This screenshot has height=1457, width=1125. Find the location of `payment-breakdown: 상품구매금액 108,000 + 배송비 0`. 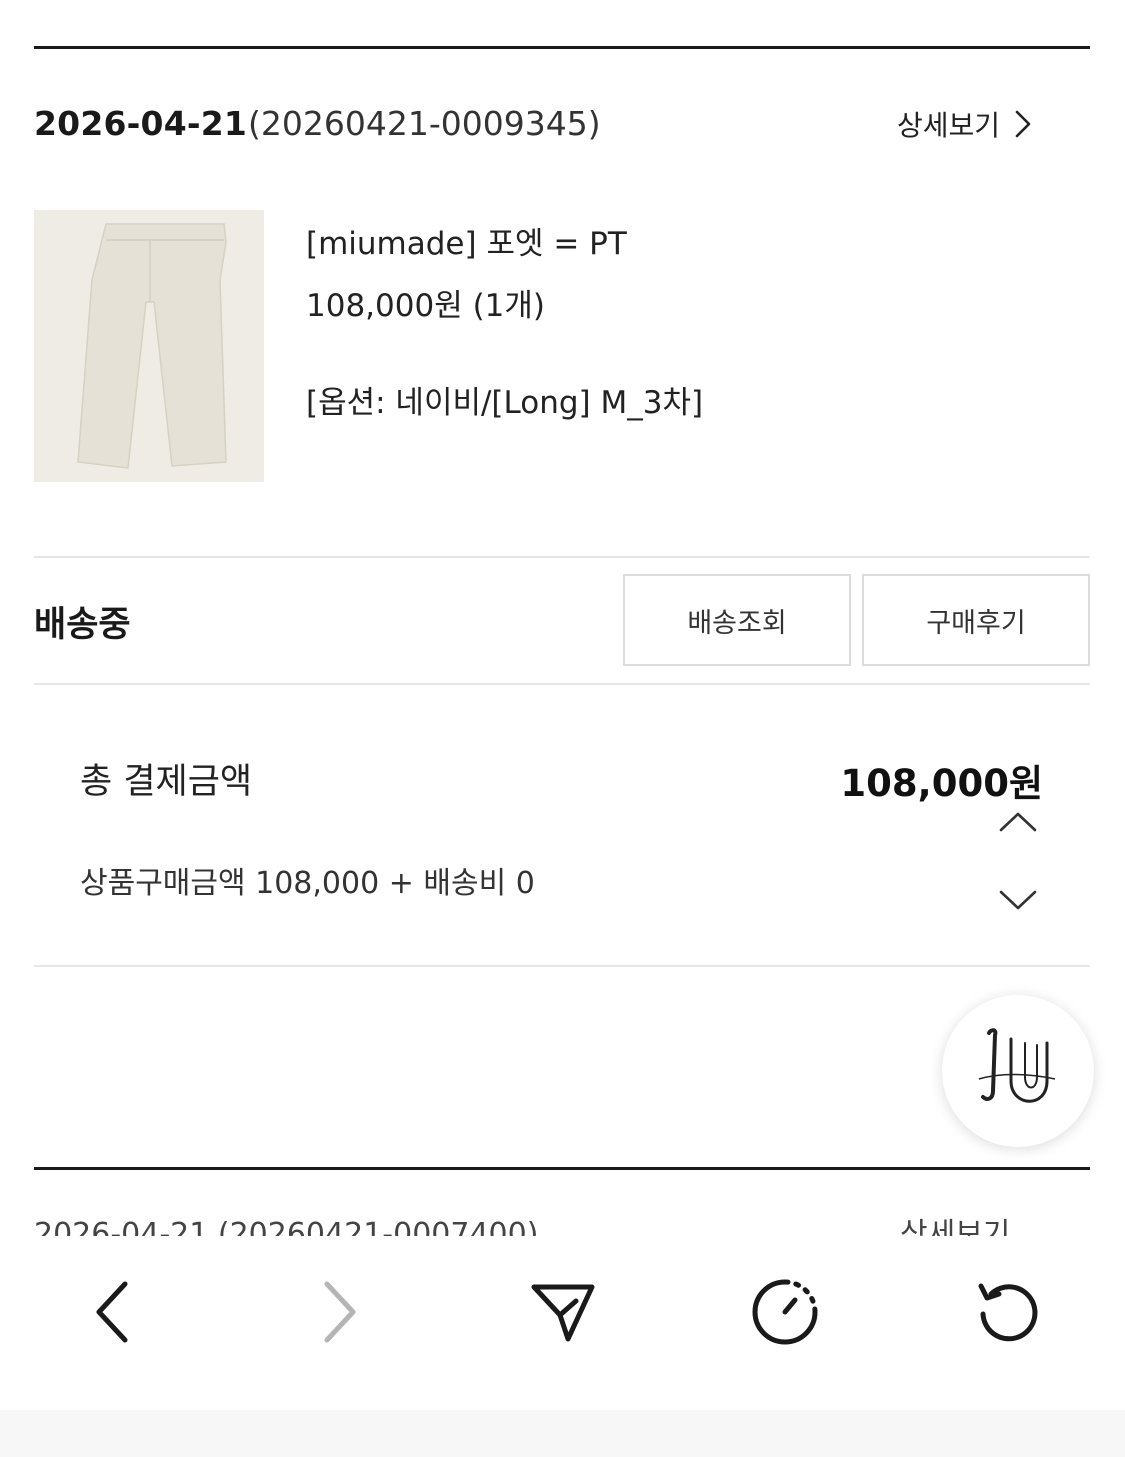

payment-breakdown: 상품구매금액 108,000 + 배송비 0 is located at coordinates (307, 883).